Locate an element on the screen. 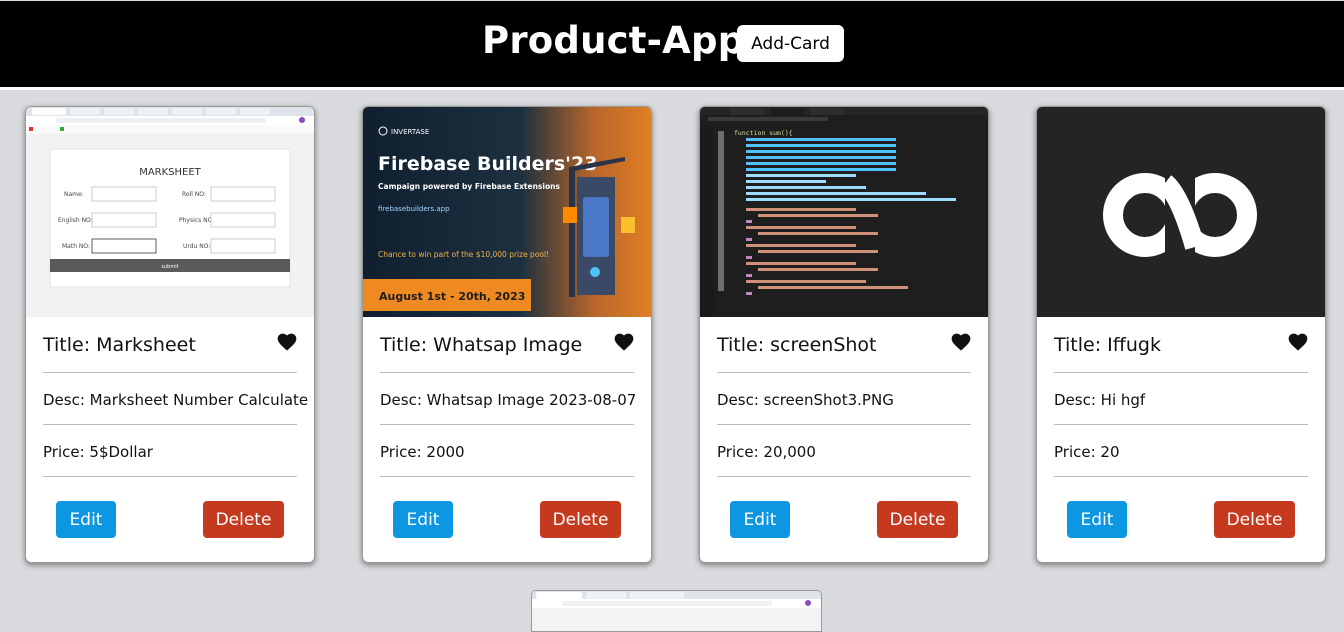  add-card-button: Add-Card is located at coordinates (790, 43).